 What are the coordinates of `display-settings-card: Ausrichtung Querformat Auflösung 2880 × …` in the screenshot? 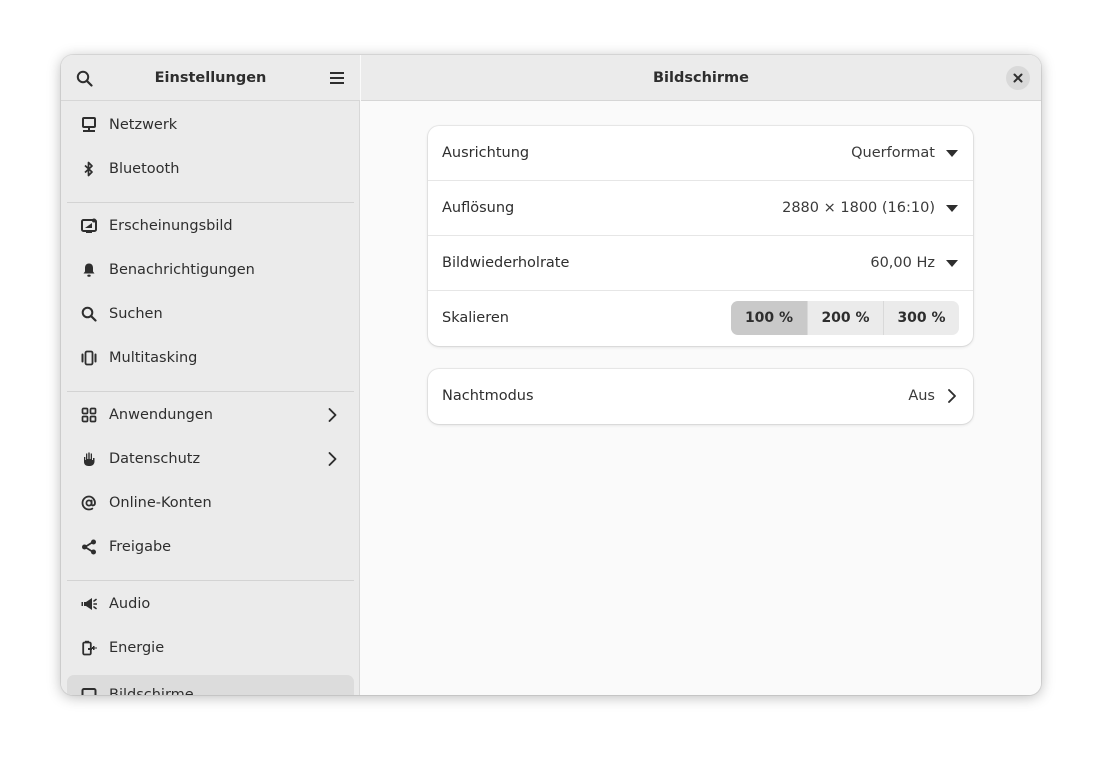 It's located at (700, 236).